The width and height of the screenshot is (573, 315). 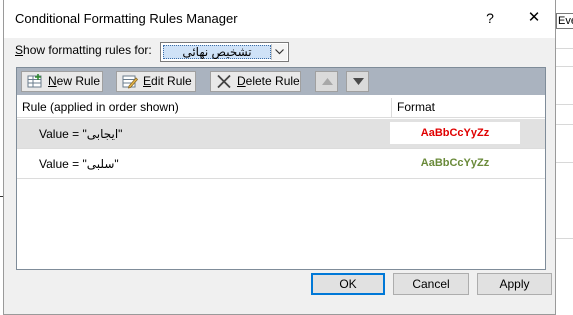 What do you see at coordinates (126, 18) in the screenshot?
I see `dialog-title: Conditional Formatting Rules Manager` at bounding box center [126, 18].